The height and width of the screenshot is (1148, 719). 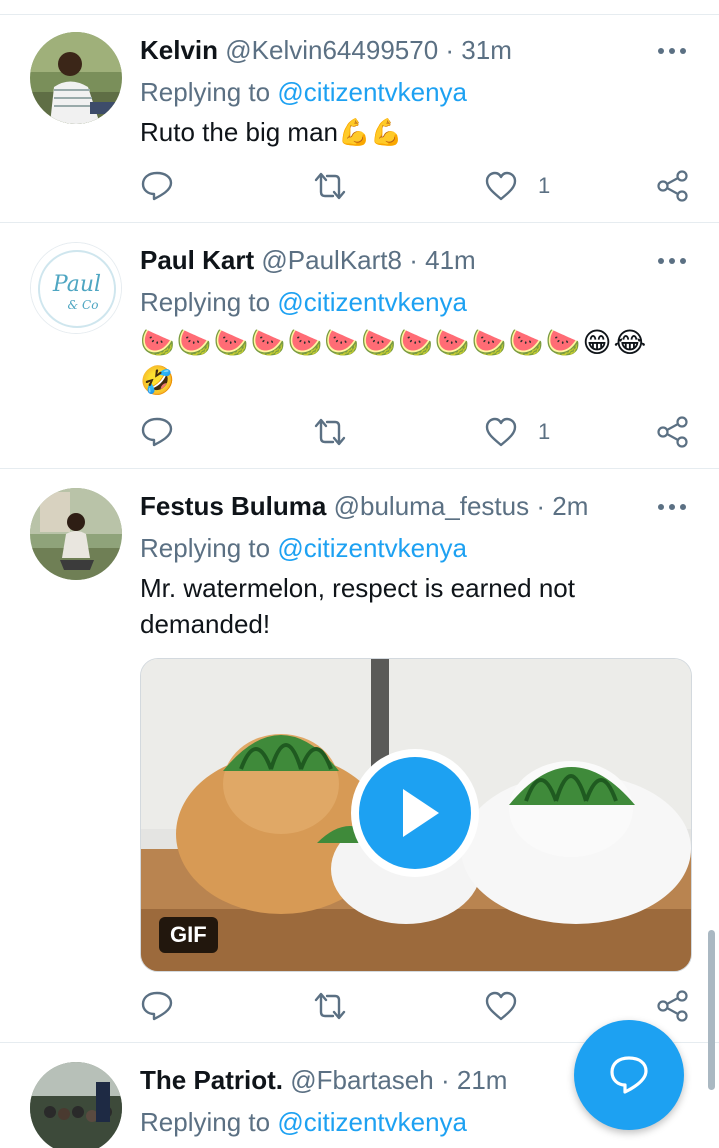 What do you see at coordinates (421, 813) in the screenshot?
I see `play-icon` at bounding box center [421, 813].